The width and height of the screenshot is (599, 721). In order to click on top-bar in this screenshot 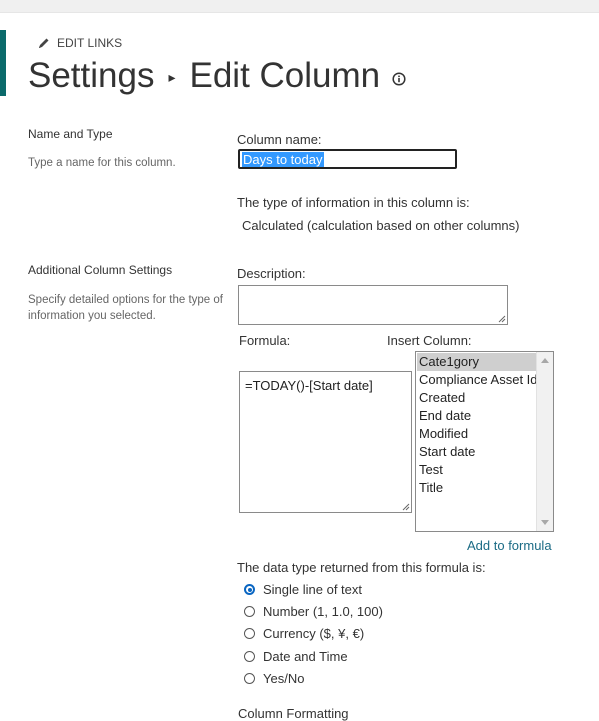, I will do `click(299, 6)`.